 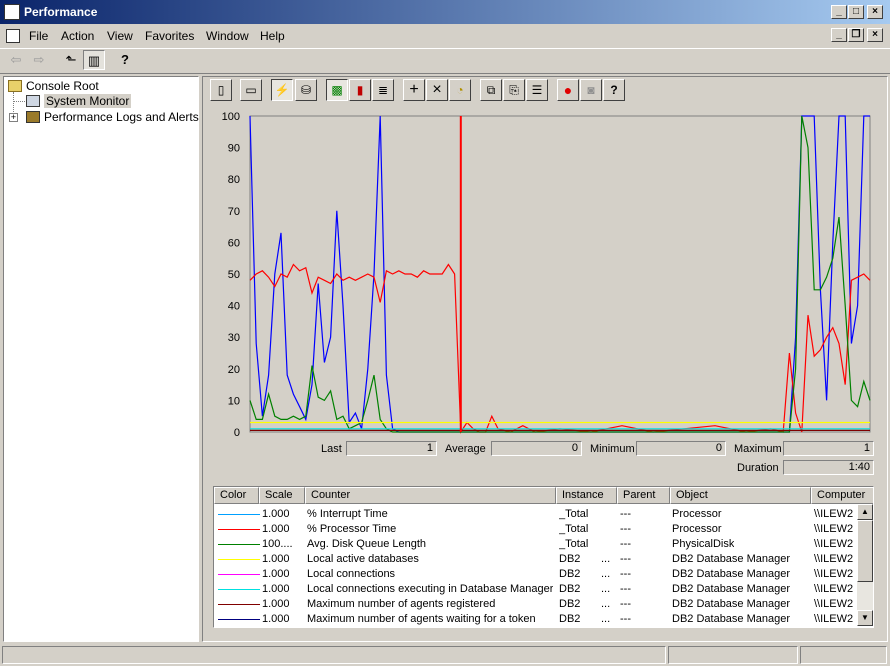 What do you see at coordinates (120, 36) in the screenshot?
I see `menu-view: View` at bounding box center [120, 36].